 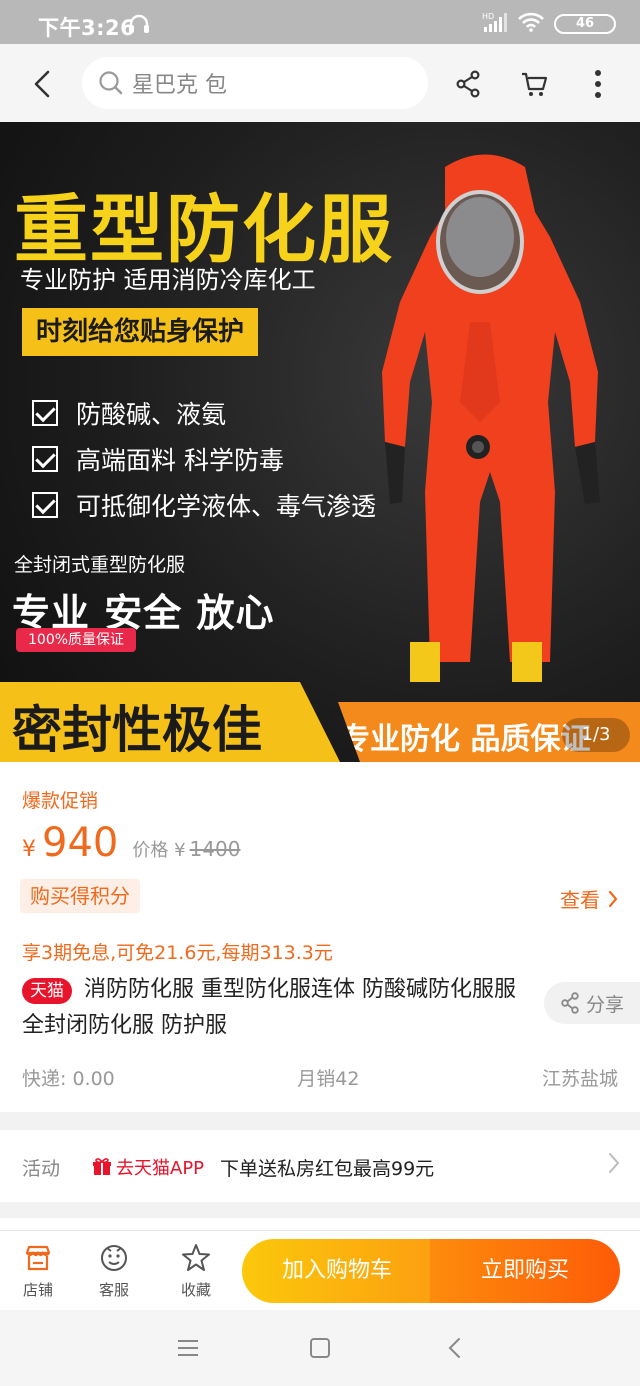 What do you see at coordinates (488, 16) in the screenshot?
I see `svg-text: HD` at bounding box center [488, 16].